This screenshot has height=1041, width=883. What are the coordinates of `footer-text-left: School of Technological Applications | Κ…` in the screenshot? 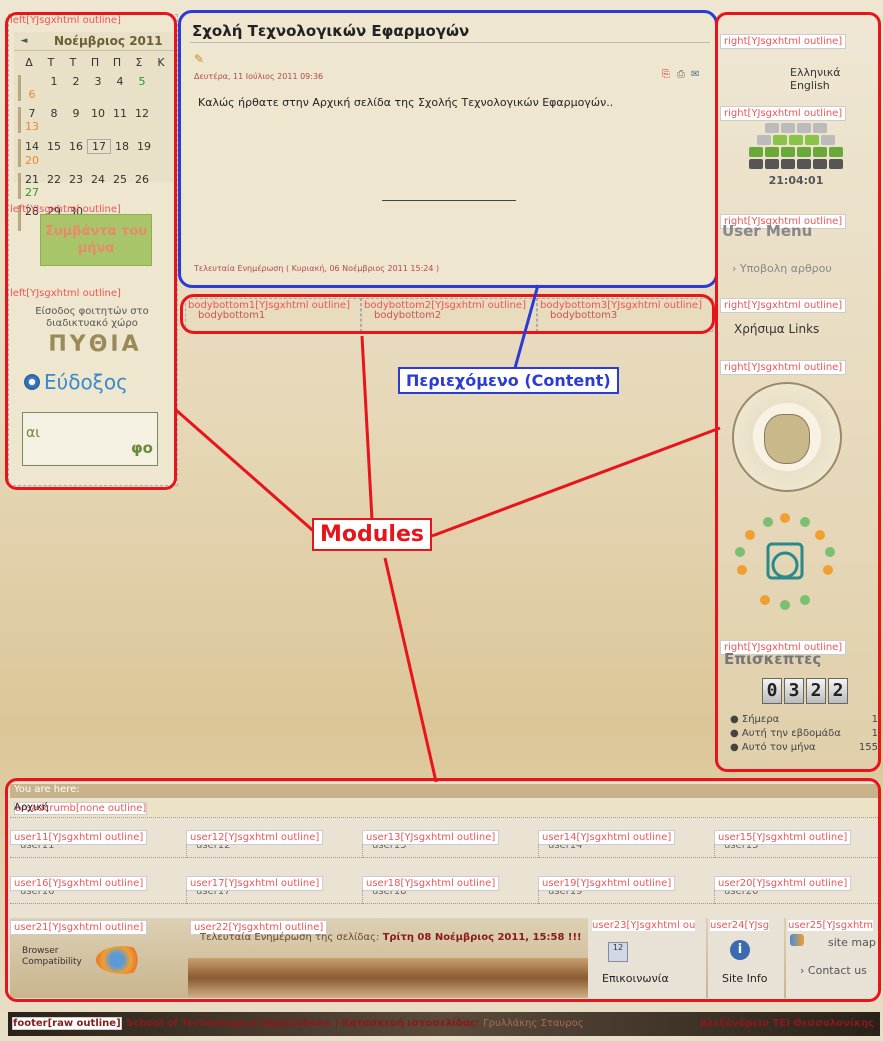 It's located at (355, 1023).